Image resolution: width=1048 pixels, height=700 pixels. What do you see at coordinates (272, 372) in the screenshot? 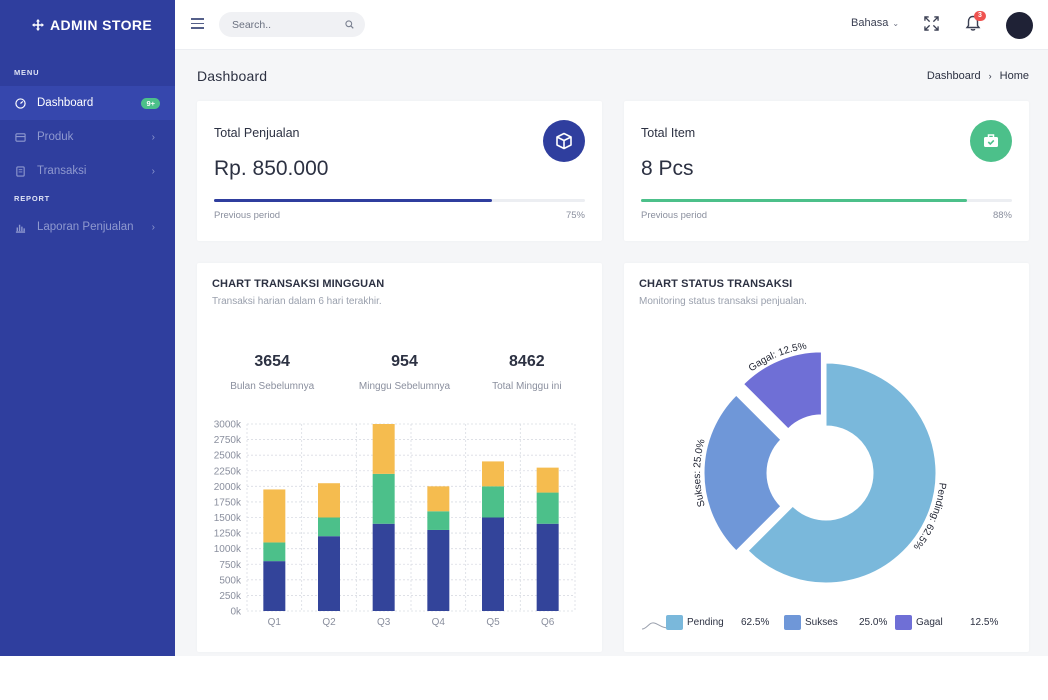
I see `kpi-bulan-sebelumnya: 3654 Bulan Sebelumnya` at bounding box center [272, 372].